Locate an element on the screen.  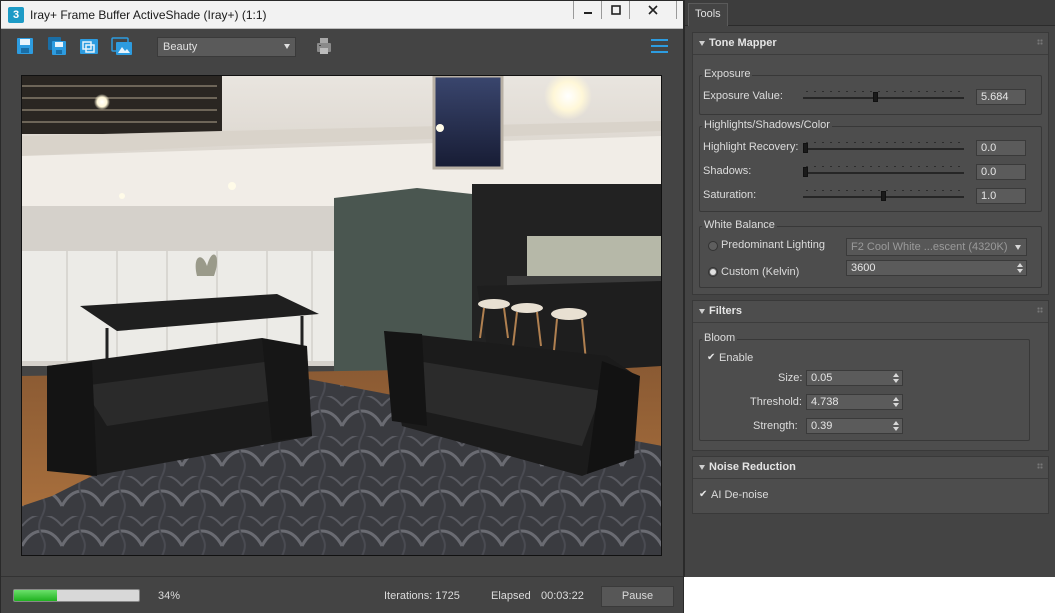
chevron-down-icon is located at coordinates (287, 46).